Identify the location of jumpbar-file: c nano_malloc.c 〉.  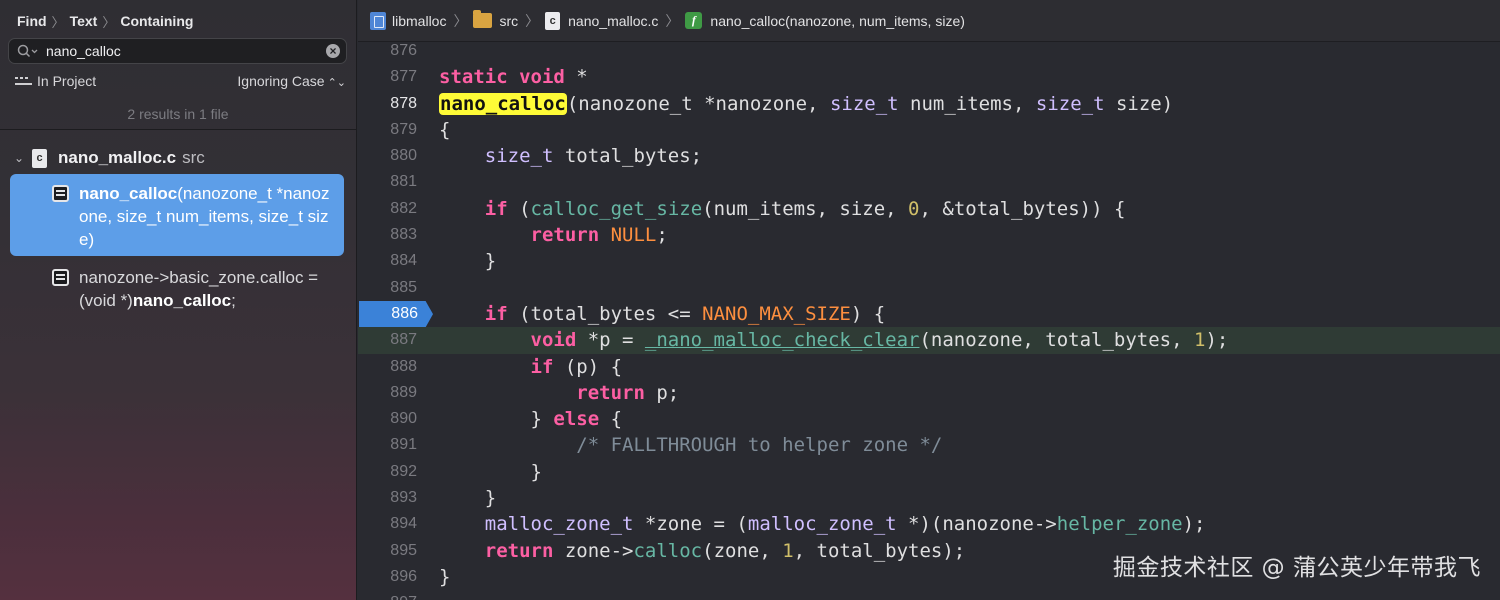
(615, 21).